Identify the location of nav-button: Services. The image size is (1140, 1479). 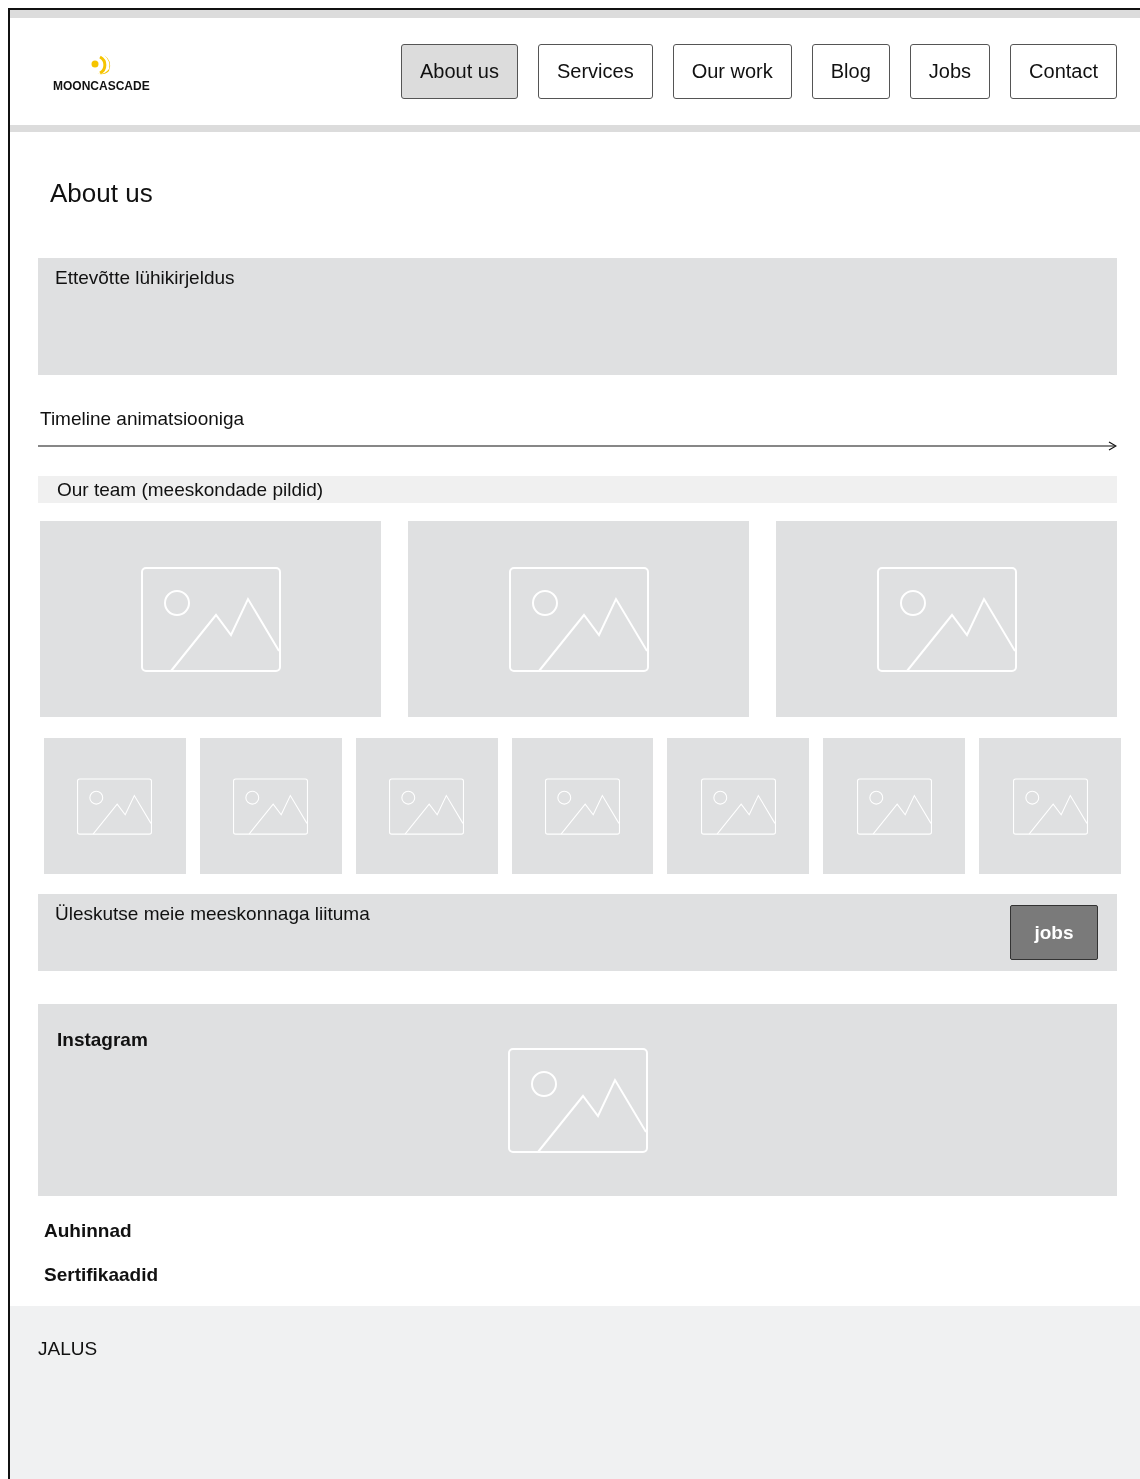
(595, 71).